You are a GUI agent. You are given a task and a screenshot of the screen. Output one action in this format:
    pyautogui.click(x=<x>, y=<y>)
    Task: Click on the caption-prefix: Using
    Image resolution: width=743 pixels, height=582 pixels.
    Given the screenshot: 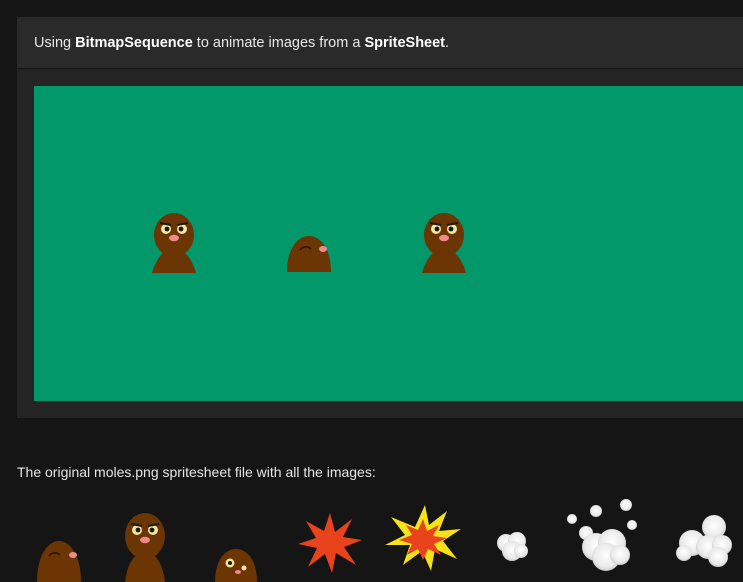 What is the action you would take?
    pyautogui.click(x=55, y=43)
    